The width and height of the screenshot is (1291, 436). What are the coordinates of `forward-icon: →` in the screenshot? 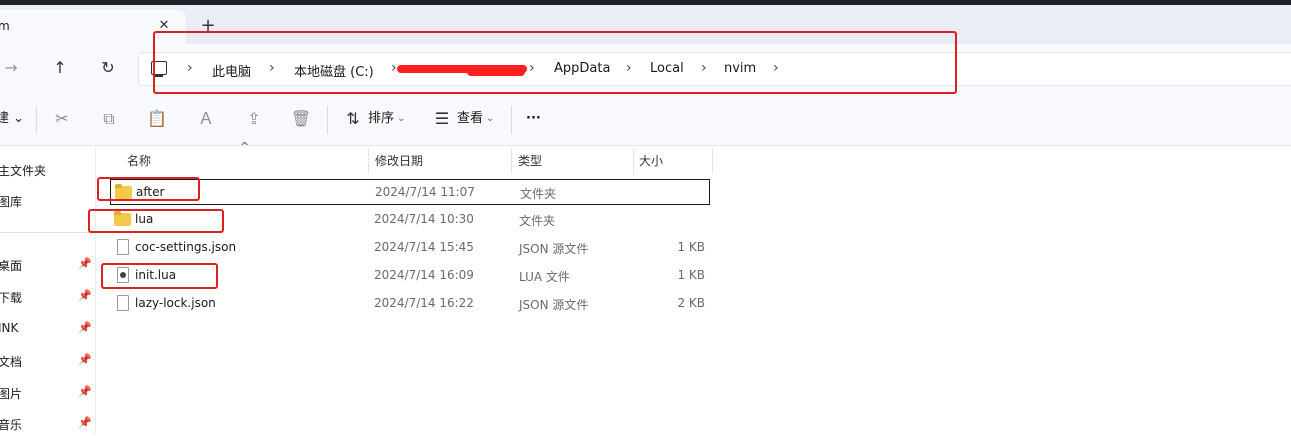 It's located at (11, 68).